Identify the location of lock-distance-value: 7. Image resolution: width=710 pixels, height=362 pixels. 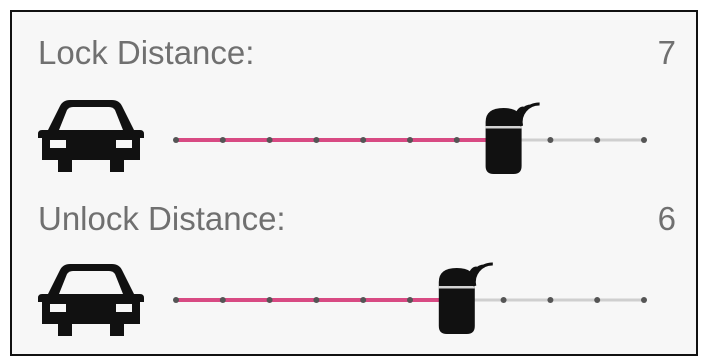
(666, 52).